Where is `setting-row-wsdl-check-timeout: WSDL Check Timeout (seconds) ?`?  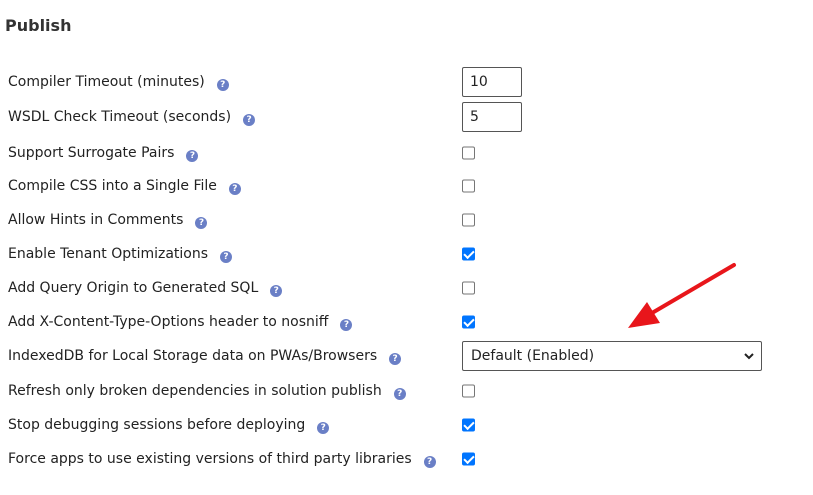
setting-row-wsdl-check-timeout: WSDL Check Timeout (seconds) ? is located at coordinates (406, 117).